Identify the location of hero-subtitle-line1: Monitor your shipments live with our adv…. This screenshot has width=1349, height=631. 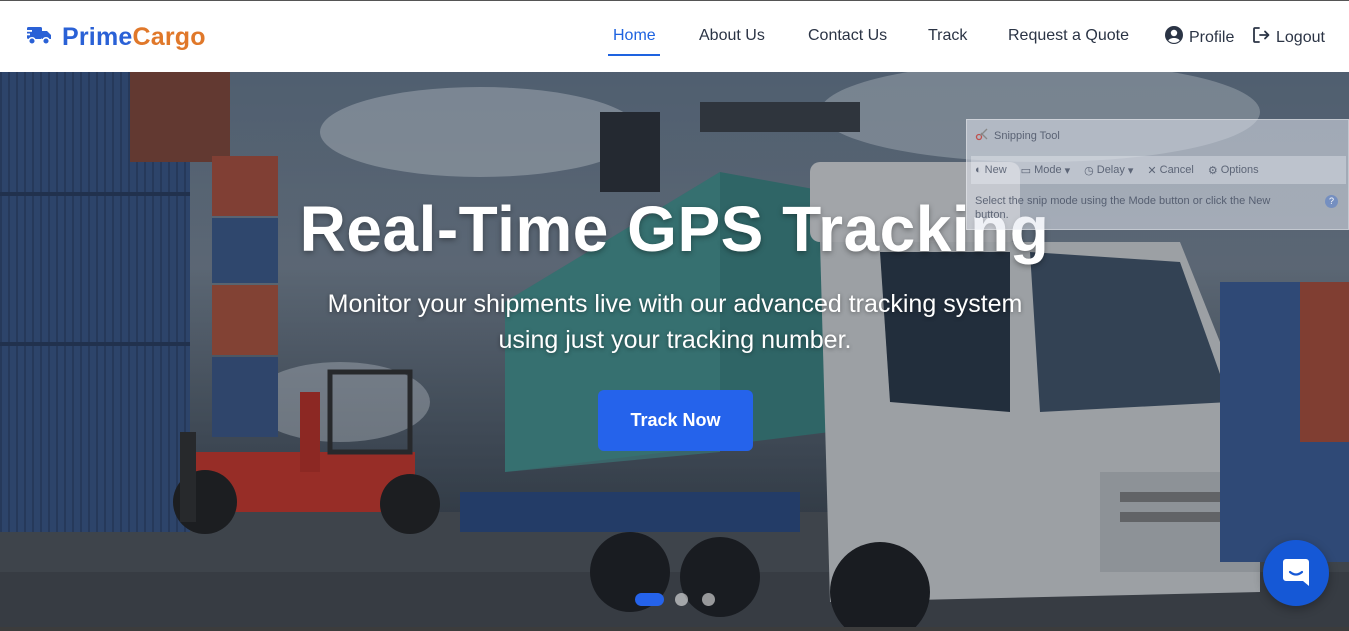
(675, 304).